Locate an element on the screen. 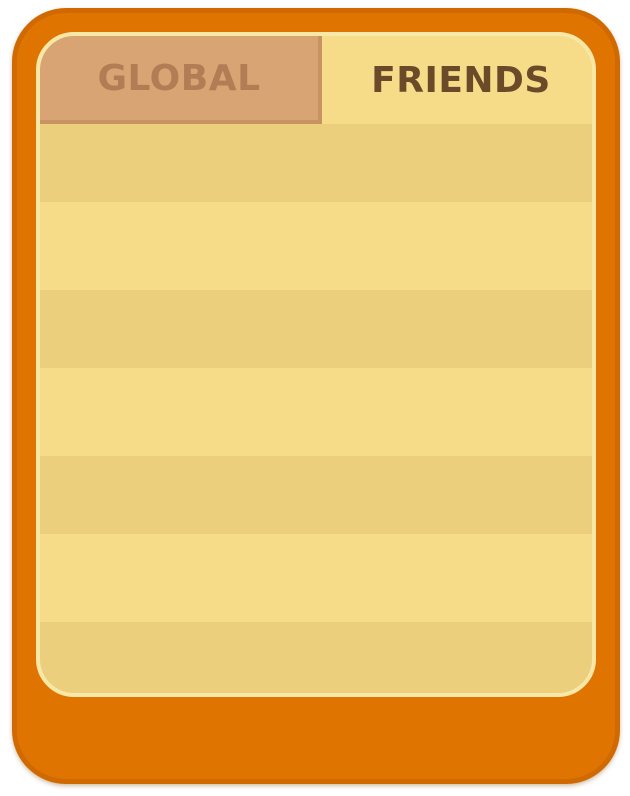 This screenshot has height=796, width=630. tab-friends: FRIENDS is located at coordinates (457, 80).